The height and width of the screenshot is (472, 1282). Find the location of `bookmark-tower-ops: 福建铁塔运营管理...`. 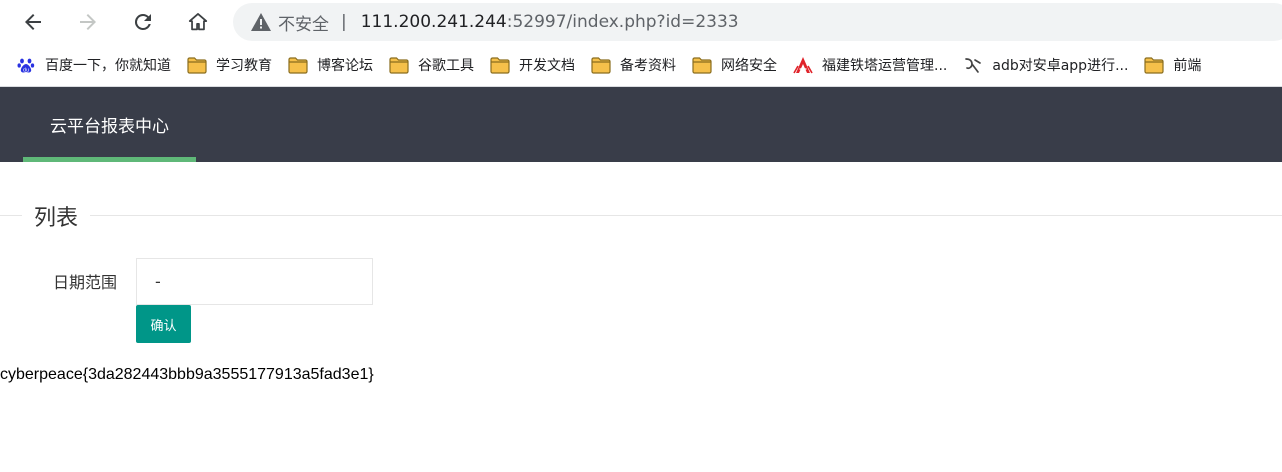

bookmark-tower-ops: 福建铁塔运营管理... is located at coordinates (870, 65).